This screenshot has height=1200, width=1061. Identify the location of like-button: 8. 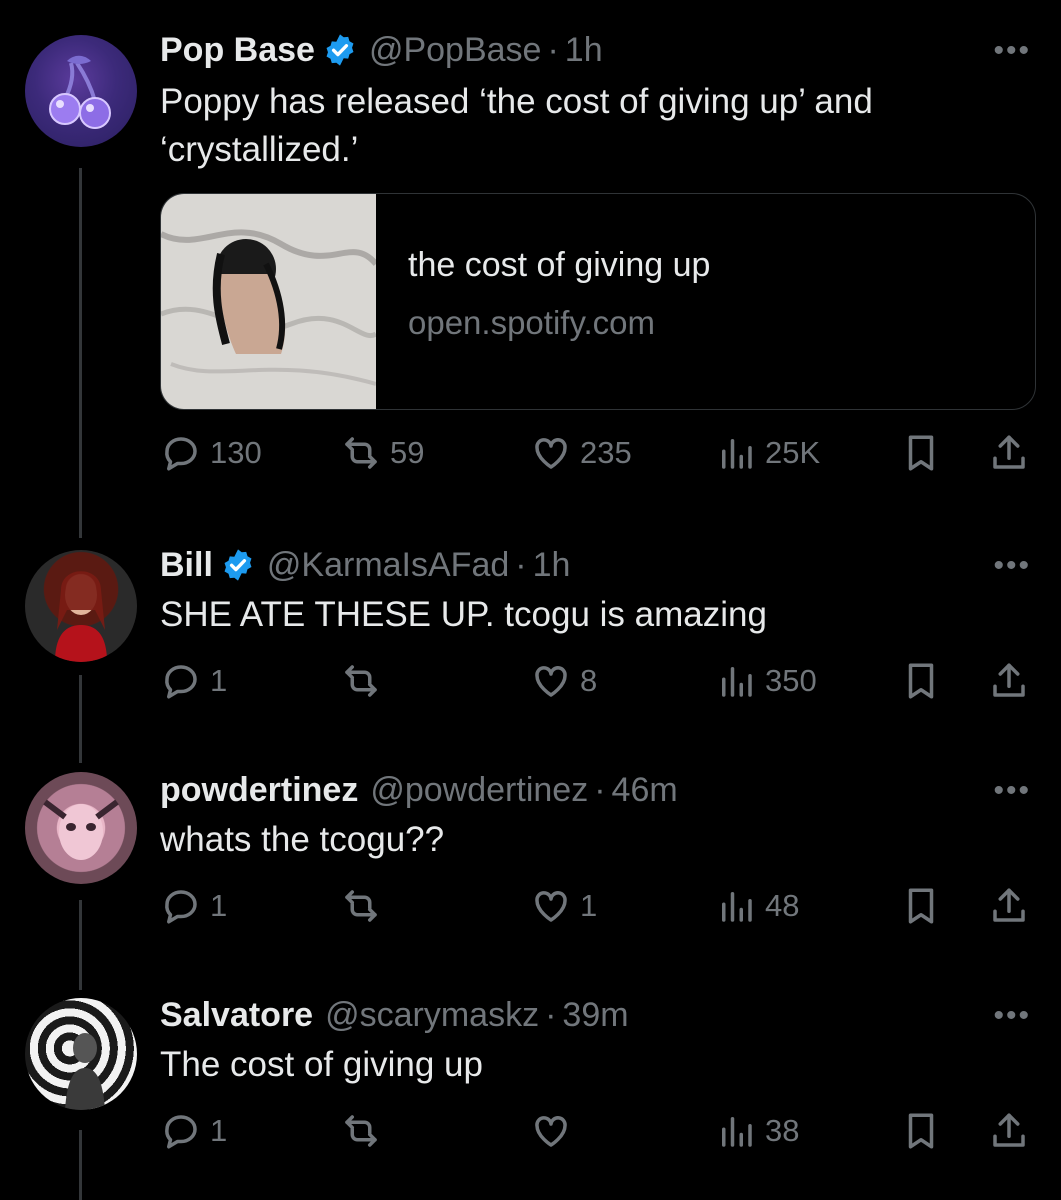
(563, 681).